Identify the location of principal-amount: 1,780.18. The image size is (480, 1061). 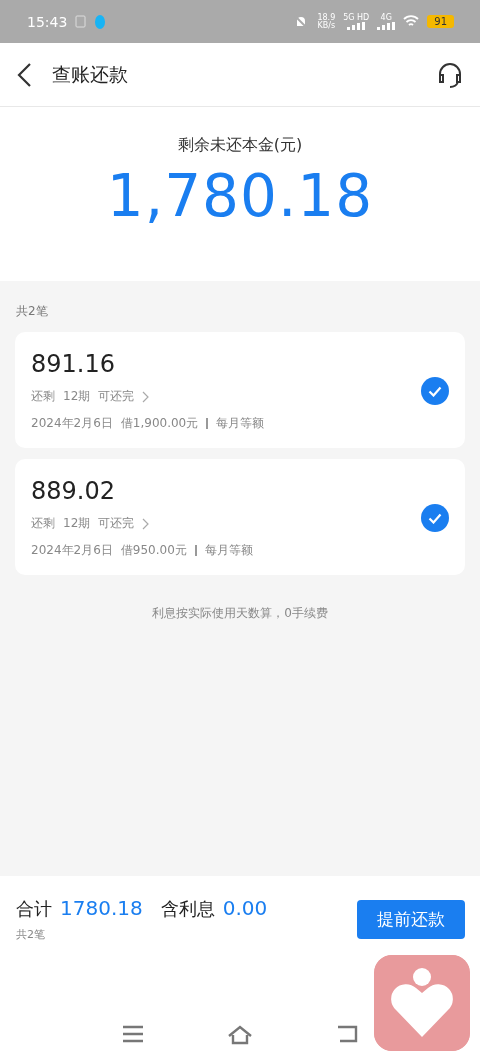
(240, 196).